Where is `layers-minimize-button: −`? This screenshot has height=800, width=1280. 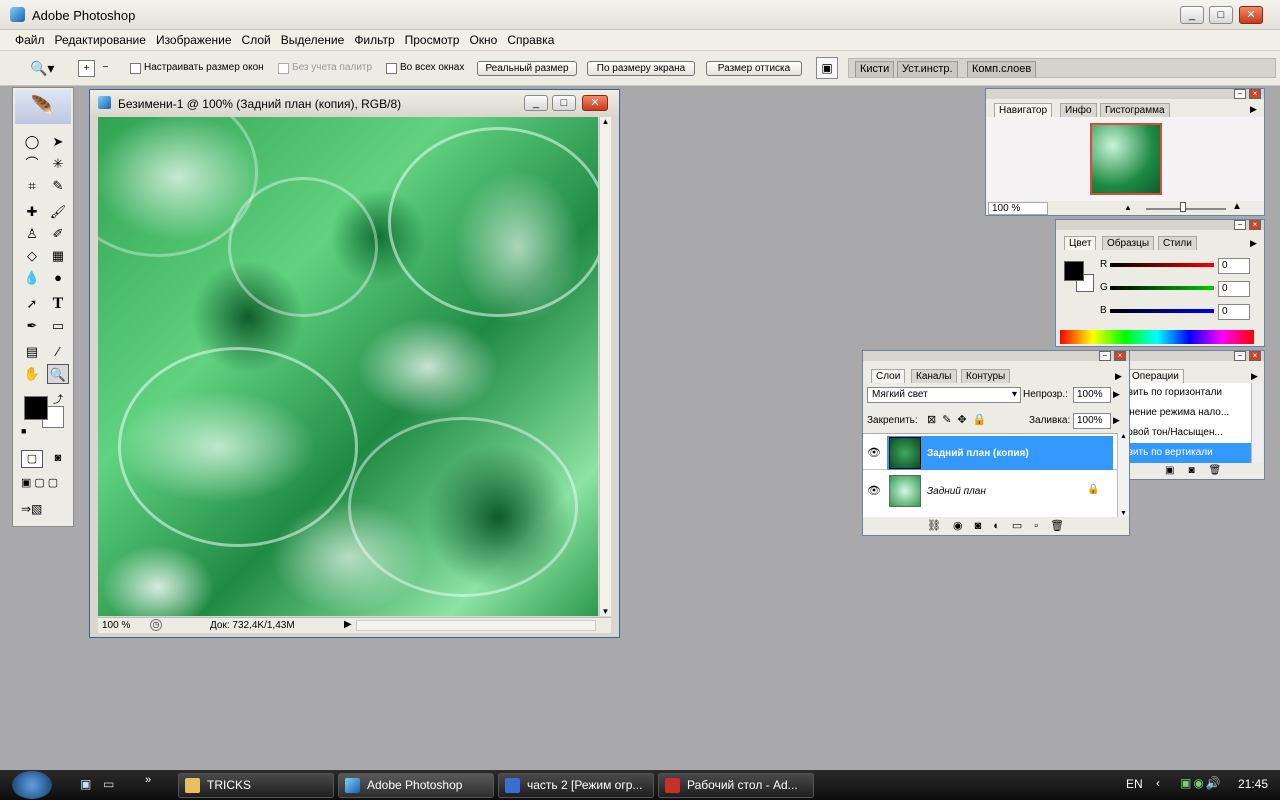 layers-minimize-button: − is located at coordinates (1105, 356).